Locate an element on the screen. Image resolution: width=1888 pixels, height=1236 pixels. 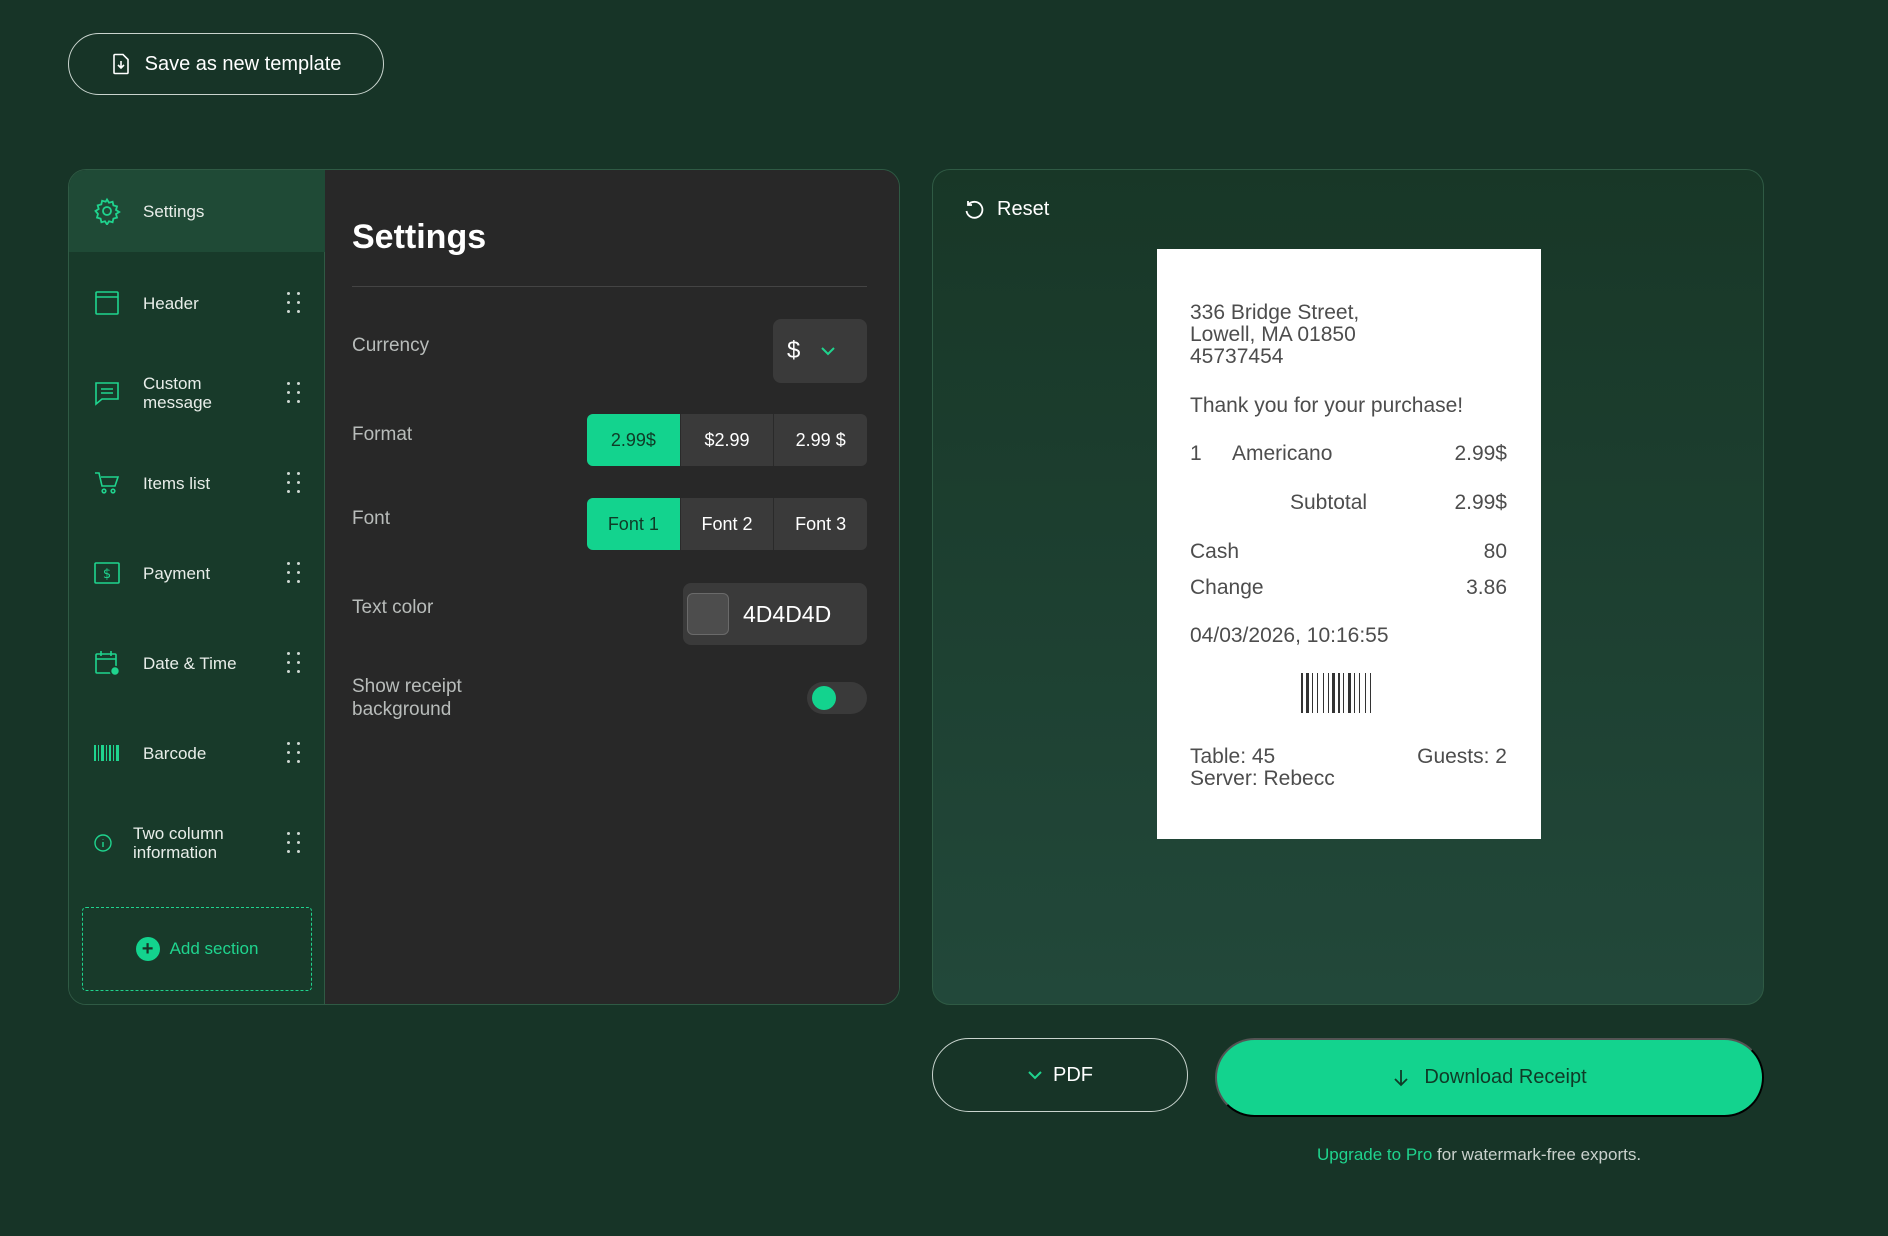
currency-select: $ is located at coordinates (820, 351).